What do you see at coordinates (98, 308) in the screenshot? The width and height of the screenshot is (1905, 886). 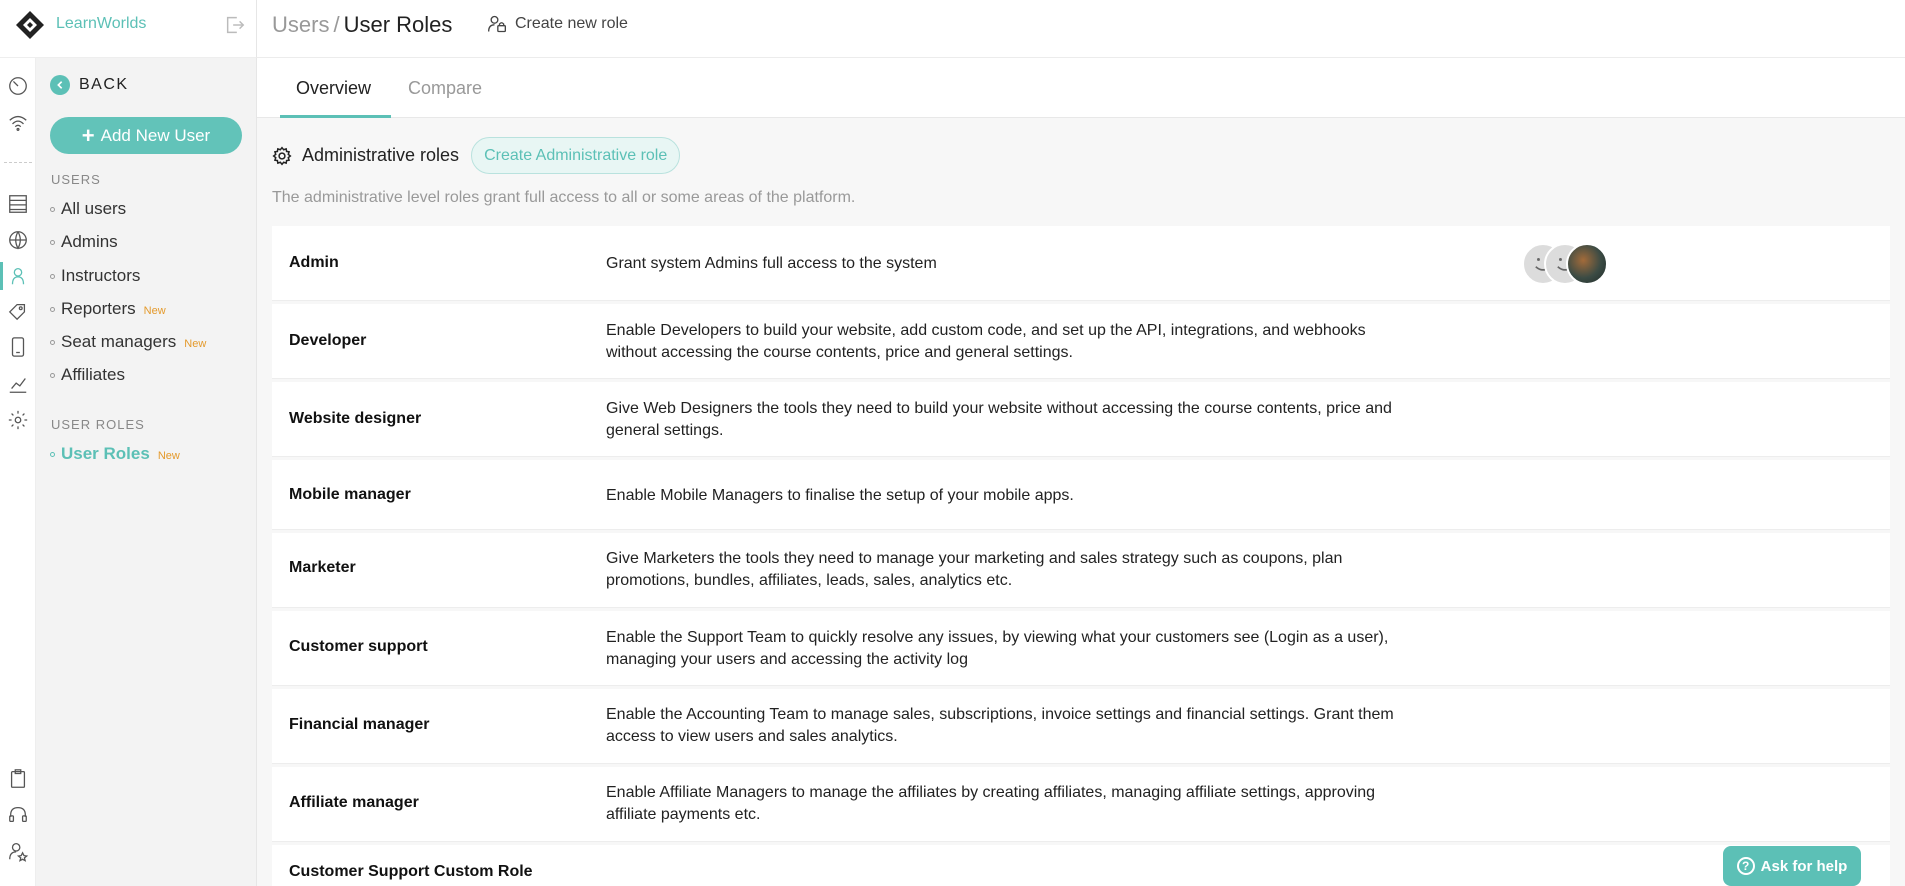 I see `sidebar-item-label: Reporters` at bounding box center [98, 308].